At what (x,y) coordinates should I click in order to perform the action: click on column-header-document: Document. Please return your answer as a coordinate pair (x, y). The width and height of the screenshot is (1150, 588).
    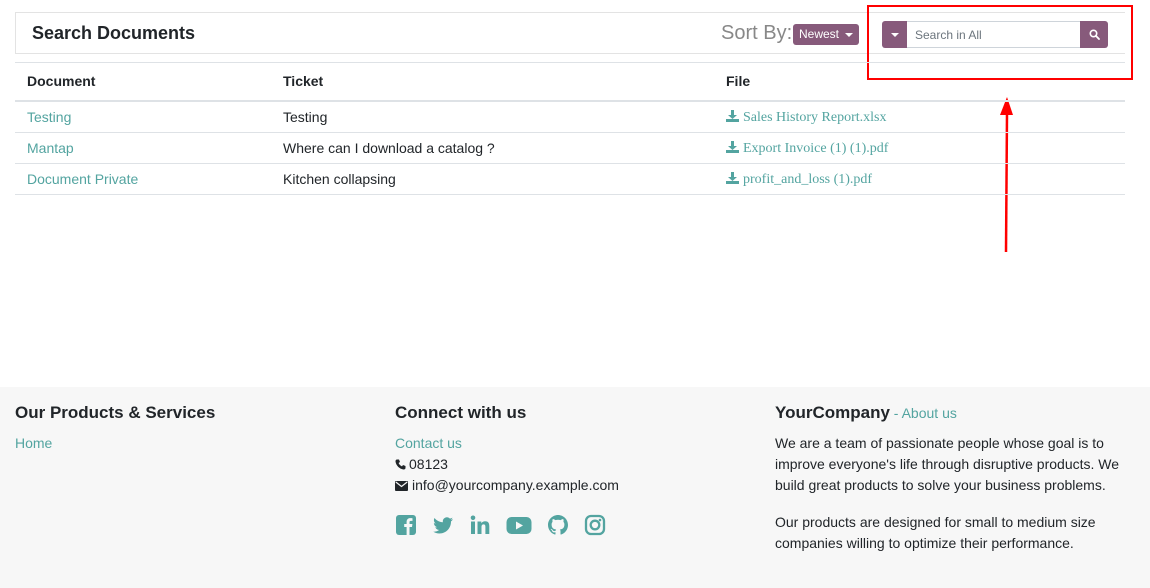
    Looking at the image, I should click on (143, 82).